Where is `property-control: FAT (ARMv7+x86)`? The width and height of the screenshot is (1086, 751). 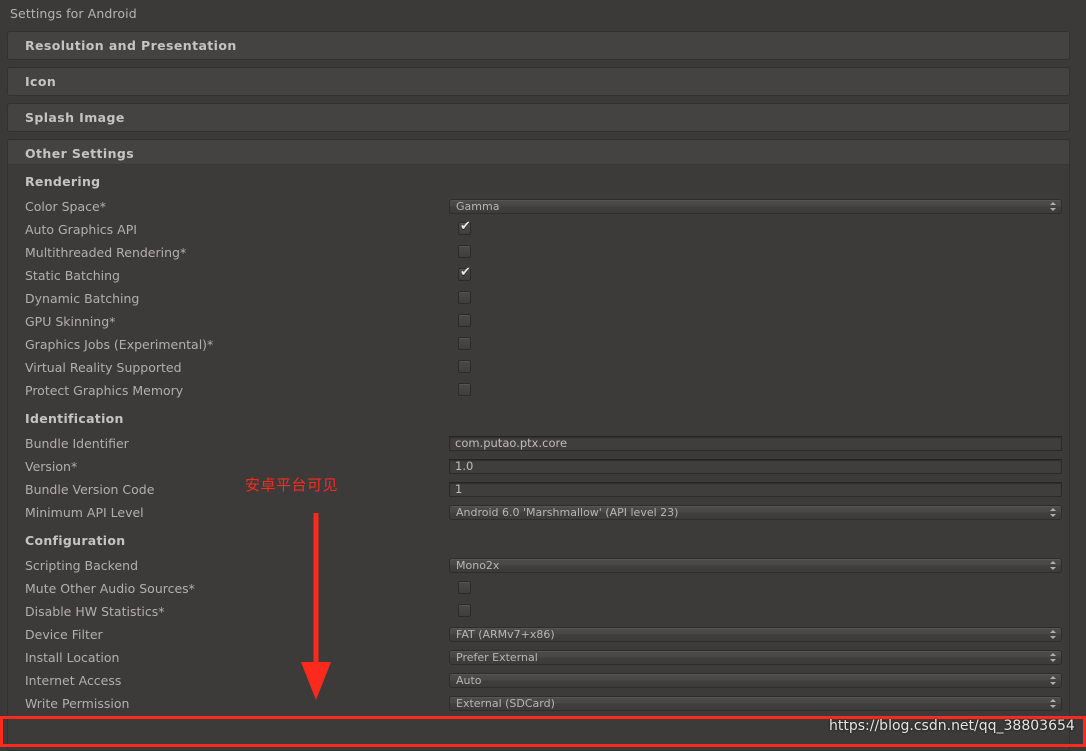
property-control: FAT (ARMv7+x86) is located at coordinates (755, 634).